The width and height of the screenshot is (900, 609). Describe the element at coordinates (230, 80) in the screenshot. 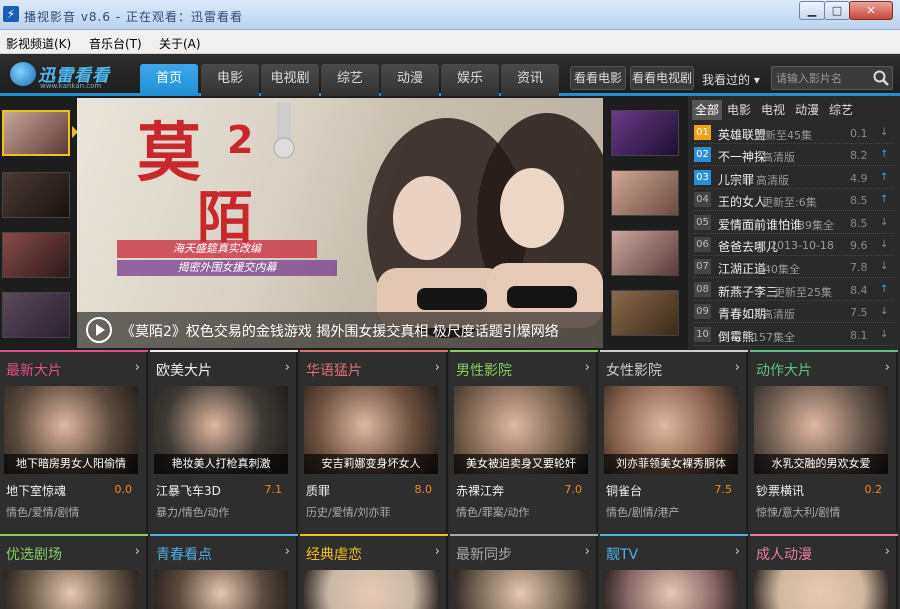

I see `tab-movie: 电影` at that location.